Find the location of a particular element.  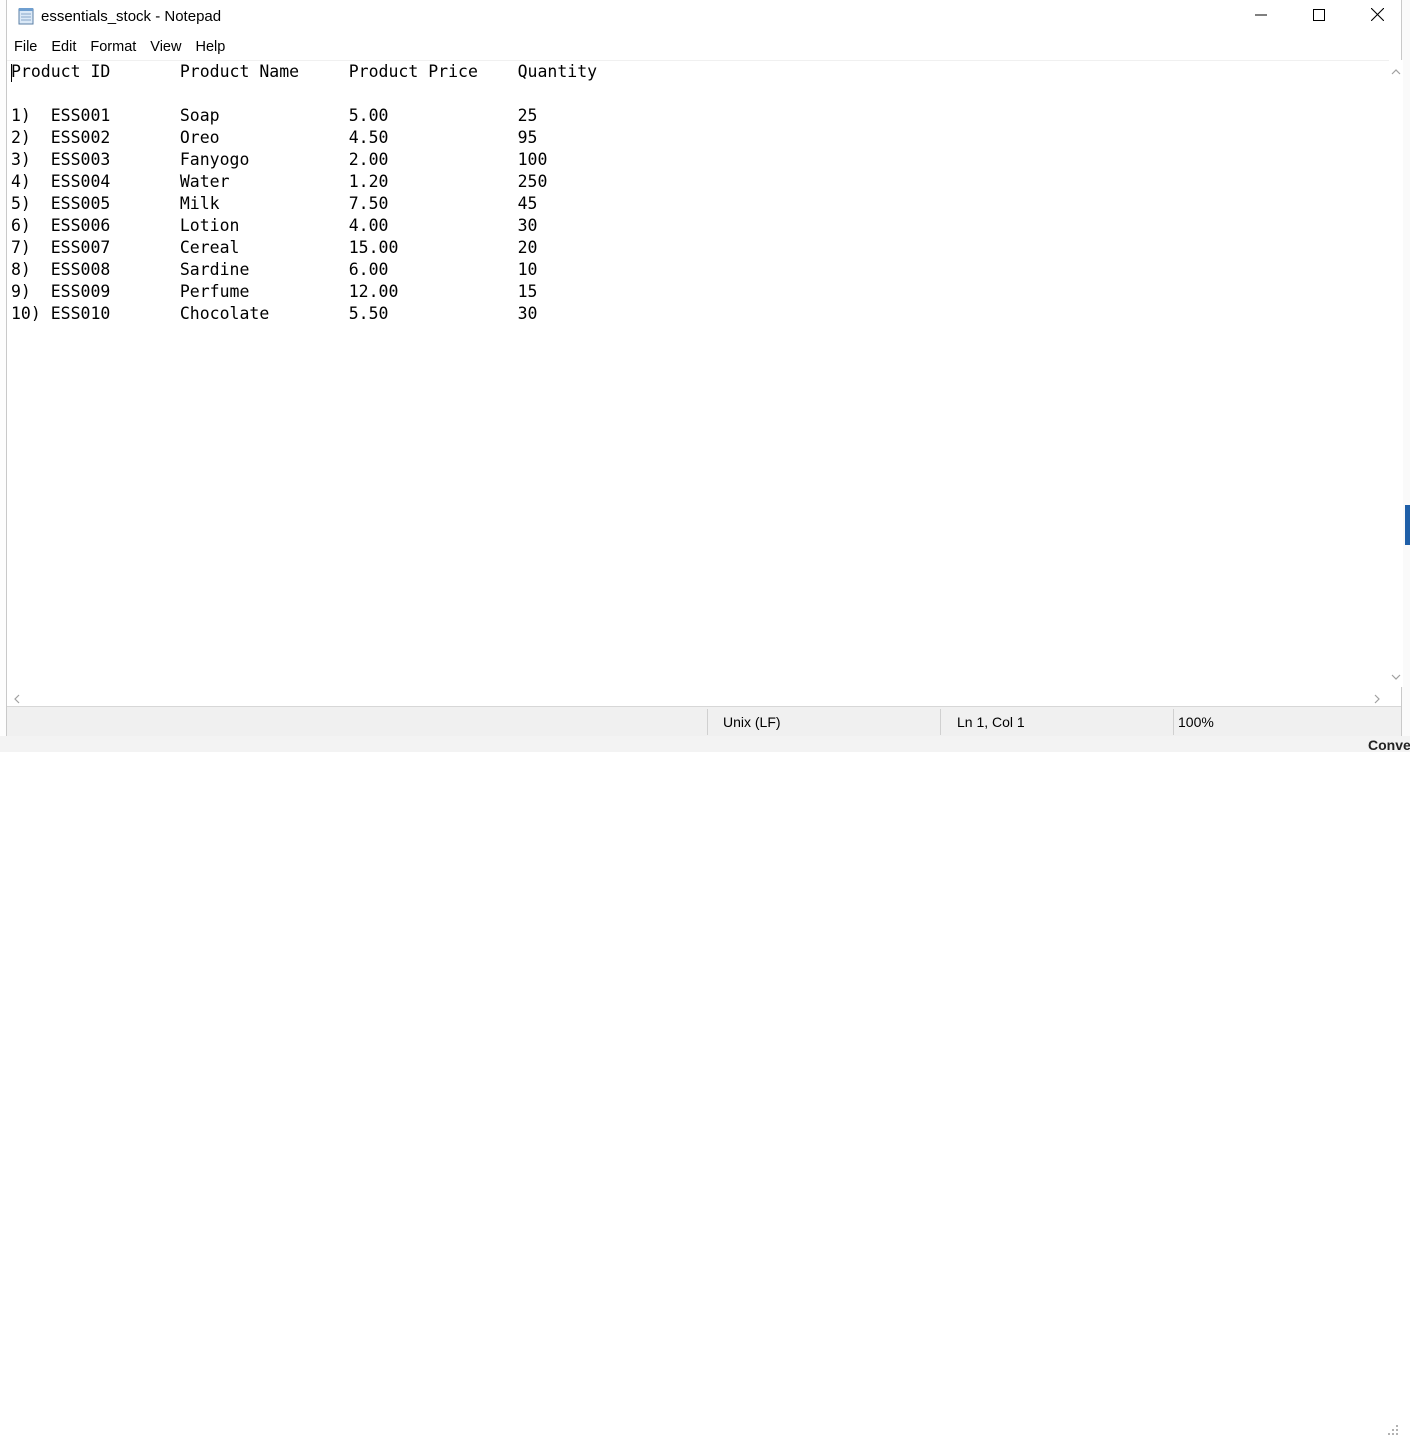

background-partial-text: Conve is located at coordinates (1389, 745).